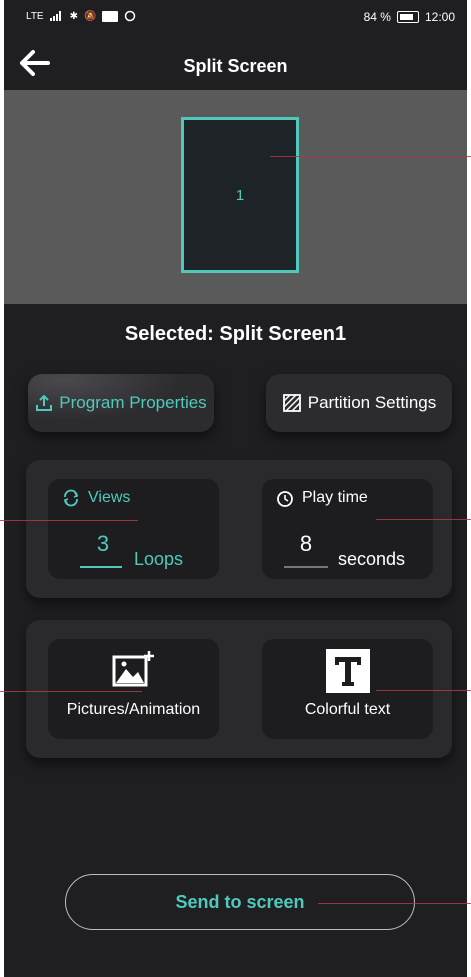 The image size is (471, 977). Describe the element at coordinates (71, 691) in the screenshot. I see `annotation-line-pictures` at that location.